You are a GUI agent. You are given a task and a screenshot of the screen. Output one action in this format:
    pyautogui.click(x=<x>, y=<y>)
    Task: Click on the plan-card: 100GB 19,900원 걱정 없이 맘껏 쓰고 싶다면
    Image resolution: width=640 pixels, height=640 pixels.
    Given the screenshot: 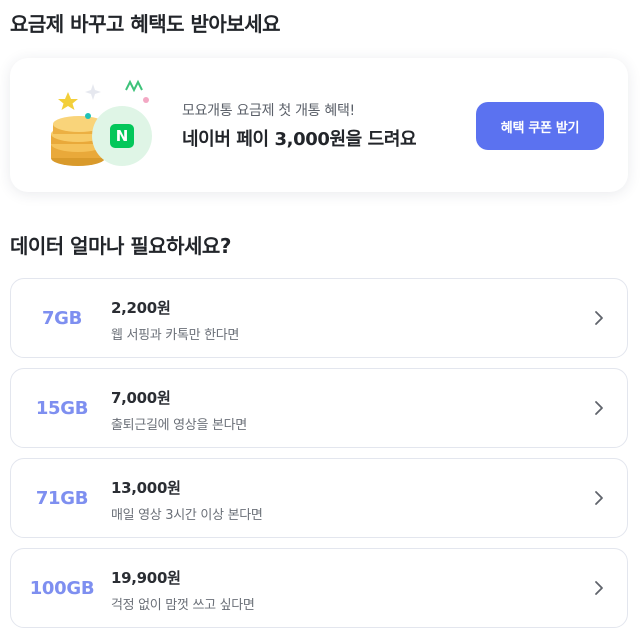 What is the action you would take?
    pyautogui.click(x=319, y=588)
    